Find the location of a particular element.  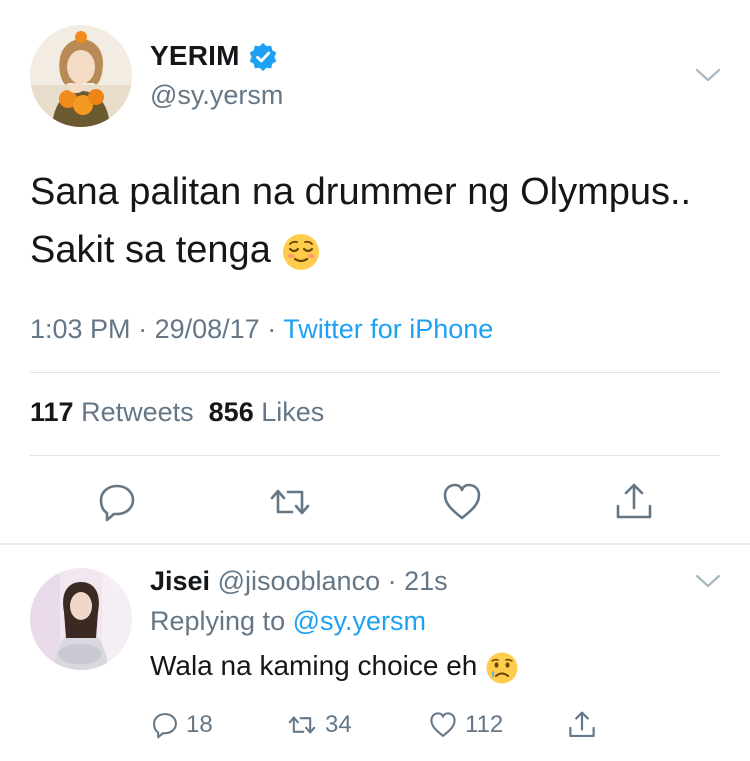

reply-display-name: Jisei is located at coordinates (180, 581).